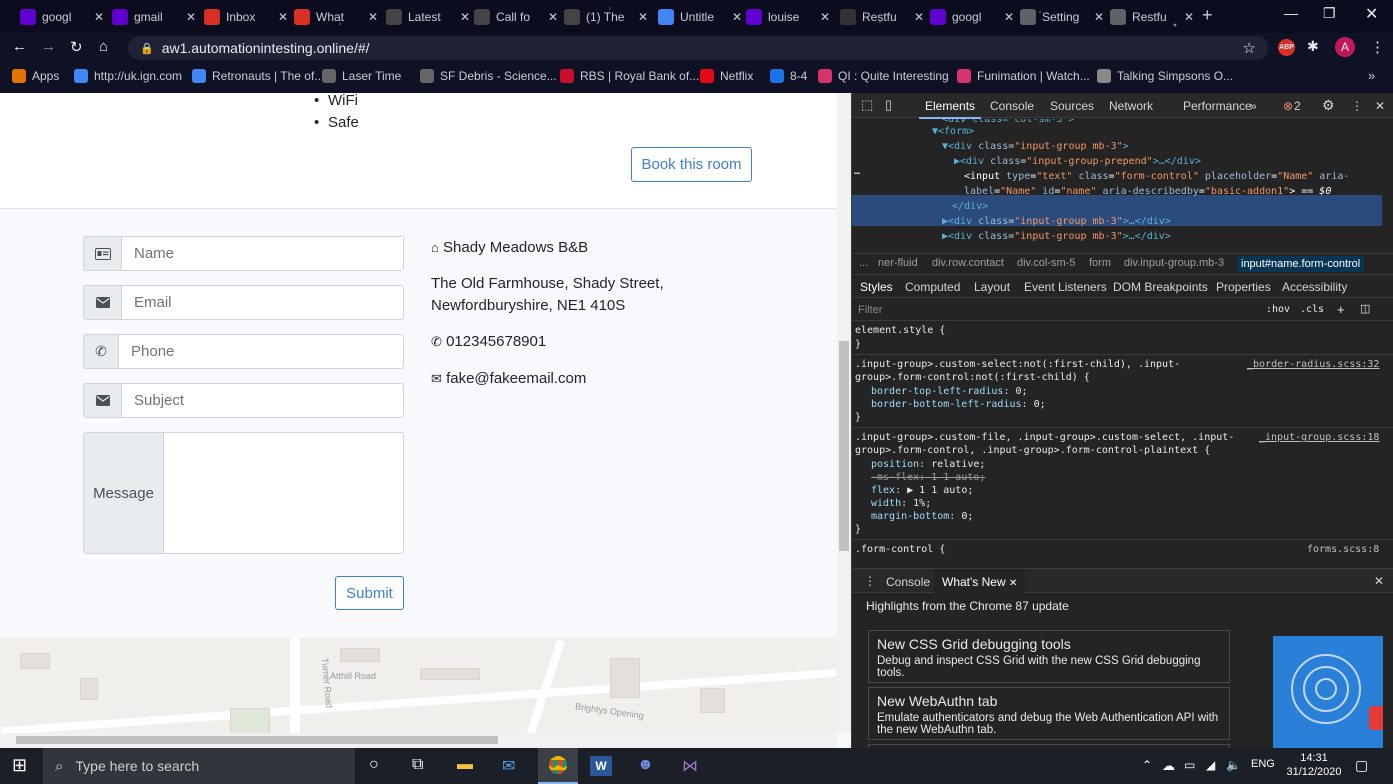  I want to click on reload-button: ↻, so click(76, 47).